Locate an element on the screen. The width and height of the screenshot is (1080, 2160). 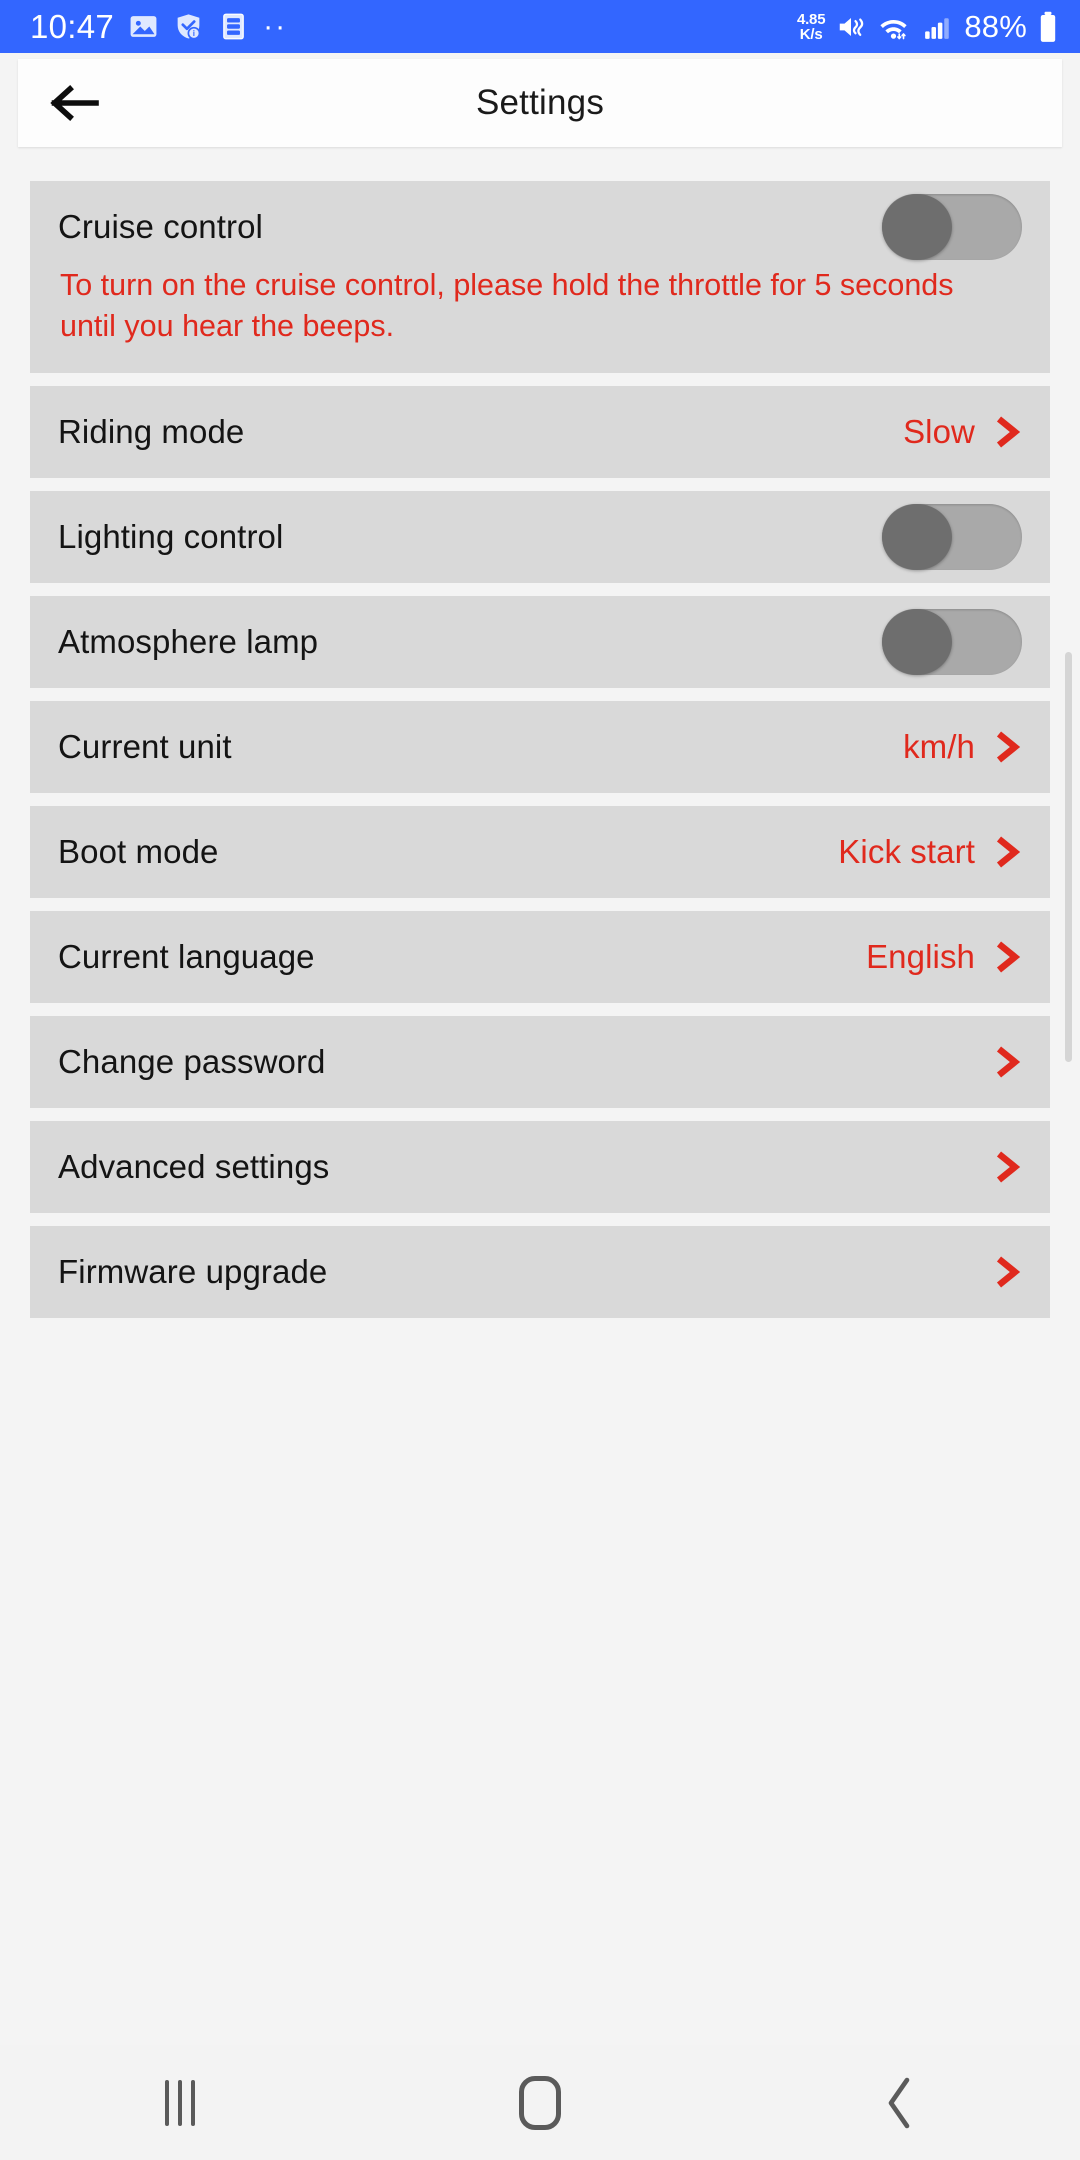
data-rate-unit: K/s is located at coordinates (811, 34).